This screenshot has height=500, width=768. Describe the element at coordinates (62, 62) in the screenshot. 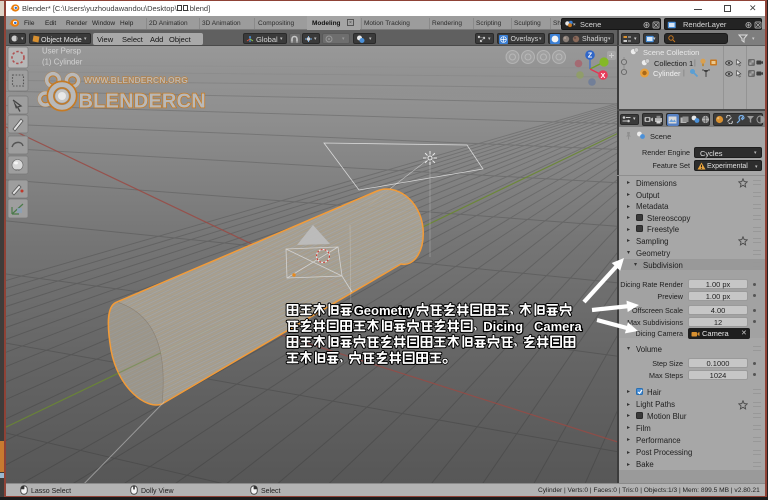

I see `svg-text: (1) Cylinder` at that location.